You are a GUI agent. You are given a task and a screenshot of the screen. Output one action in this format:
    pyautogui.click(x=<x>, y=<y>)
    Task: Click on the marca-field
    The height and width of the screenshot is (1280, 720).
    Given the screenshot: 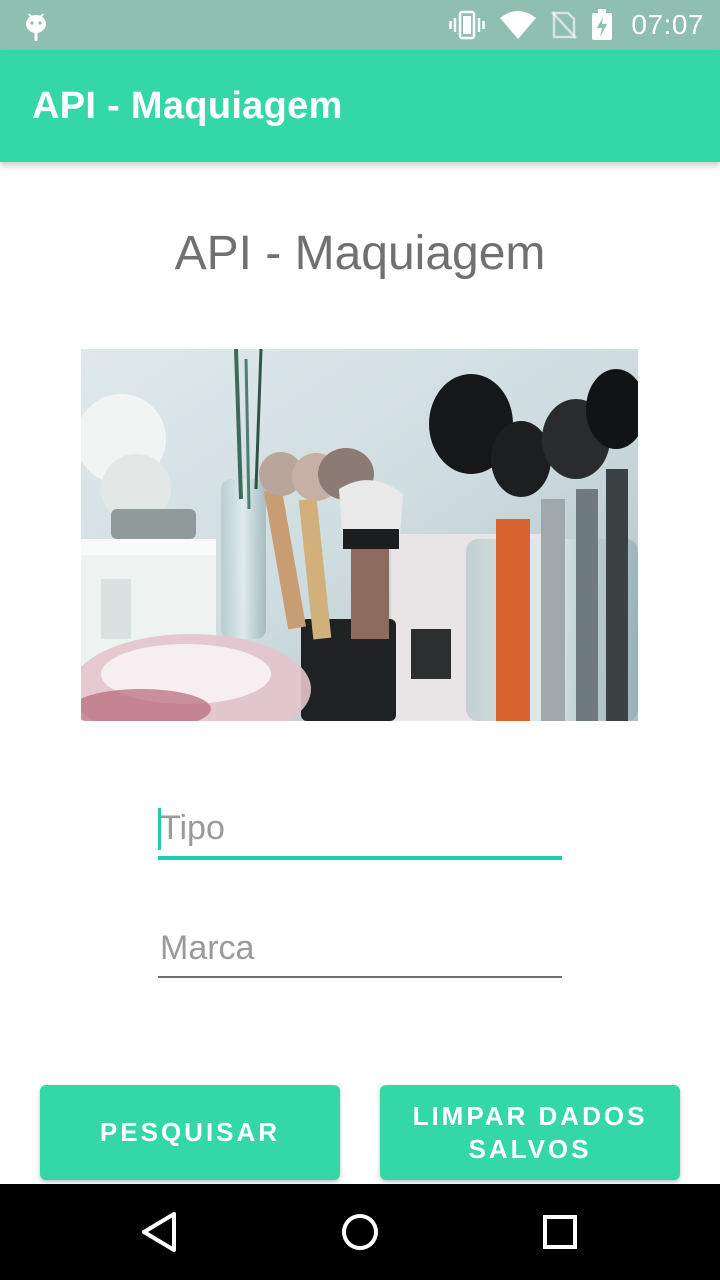 What is the action you would take?
    pyautogui.click(x=360, y=949)
    